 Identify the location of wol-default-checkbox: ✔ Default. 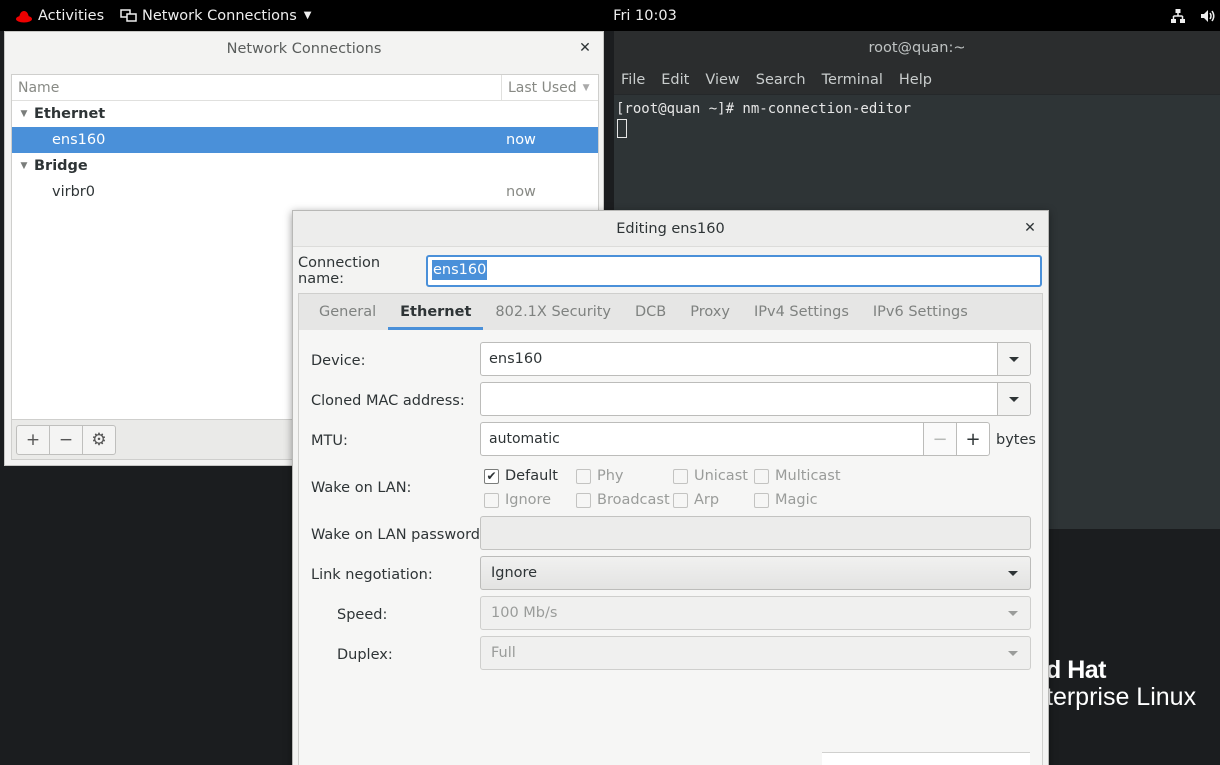
(521, 476).